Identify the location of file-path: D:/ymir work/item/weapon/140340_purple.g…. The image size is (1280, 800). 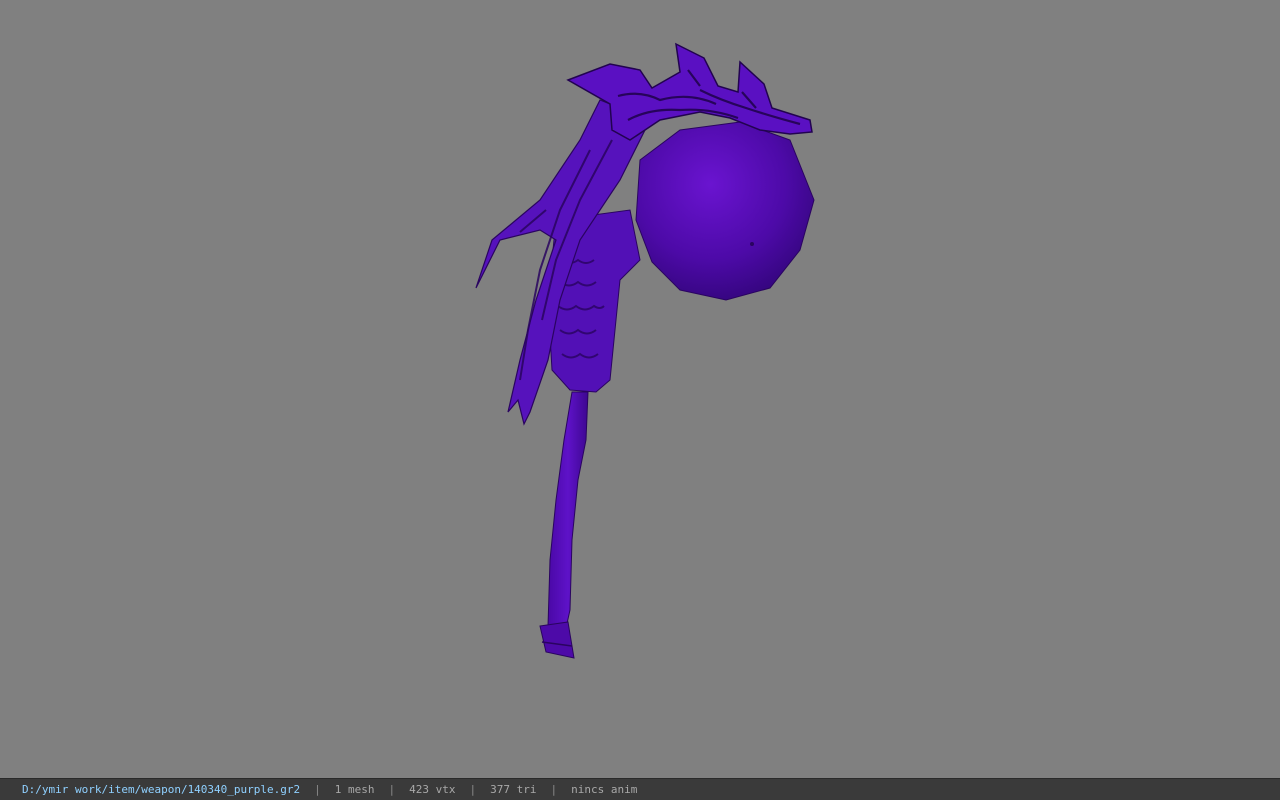
(161, 789).